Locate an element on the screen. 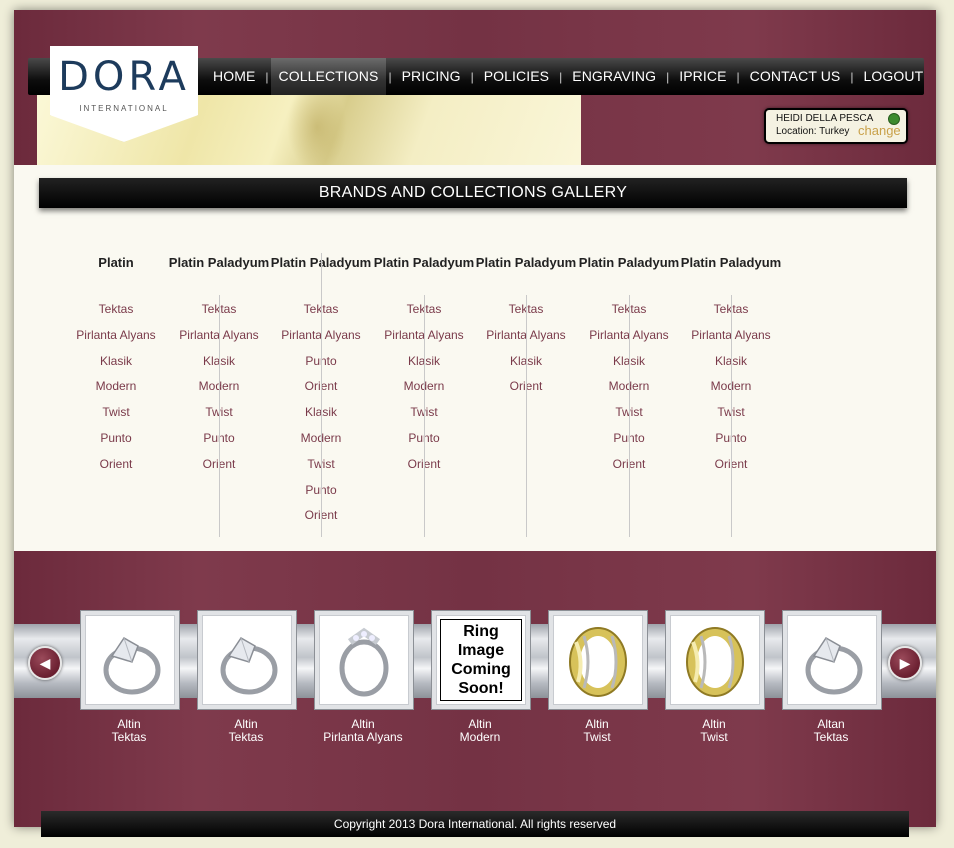  collection-link: Tektas is located at coordinates (116, 310).